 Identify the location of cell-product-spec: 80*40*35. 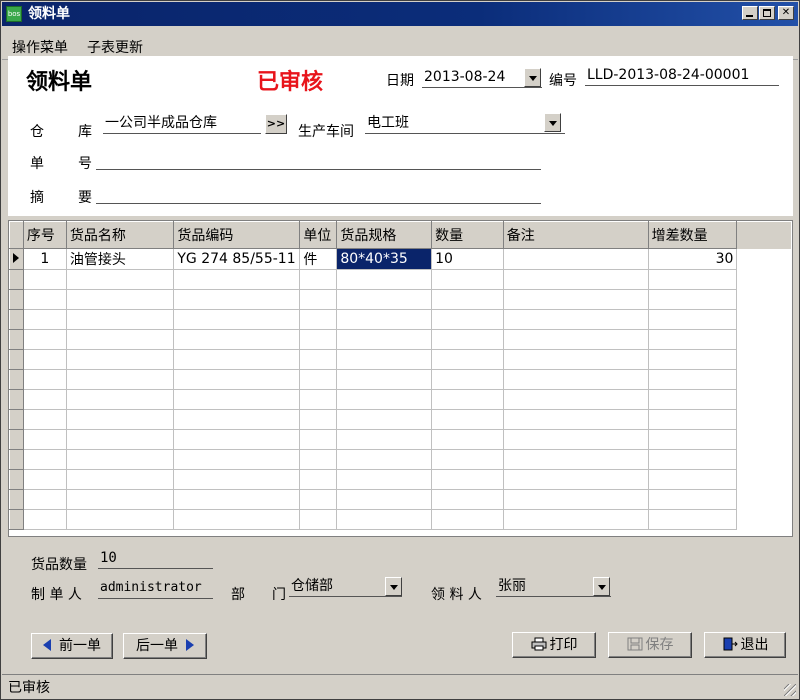
(384, 259).